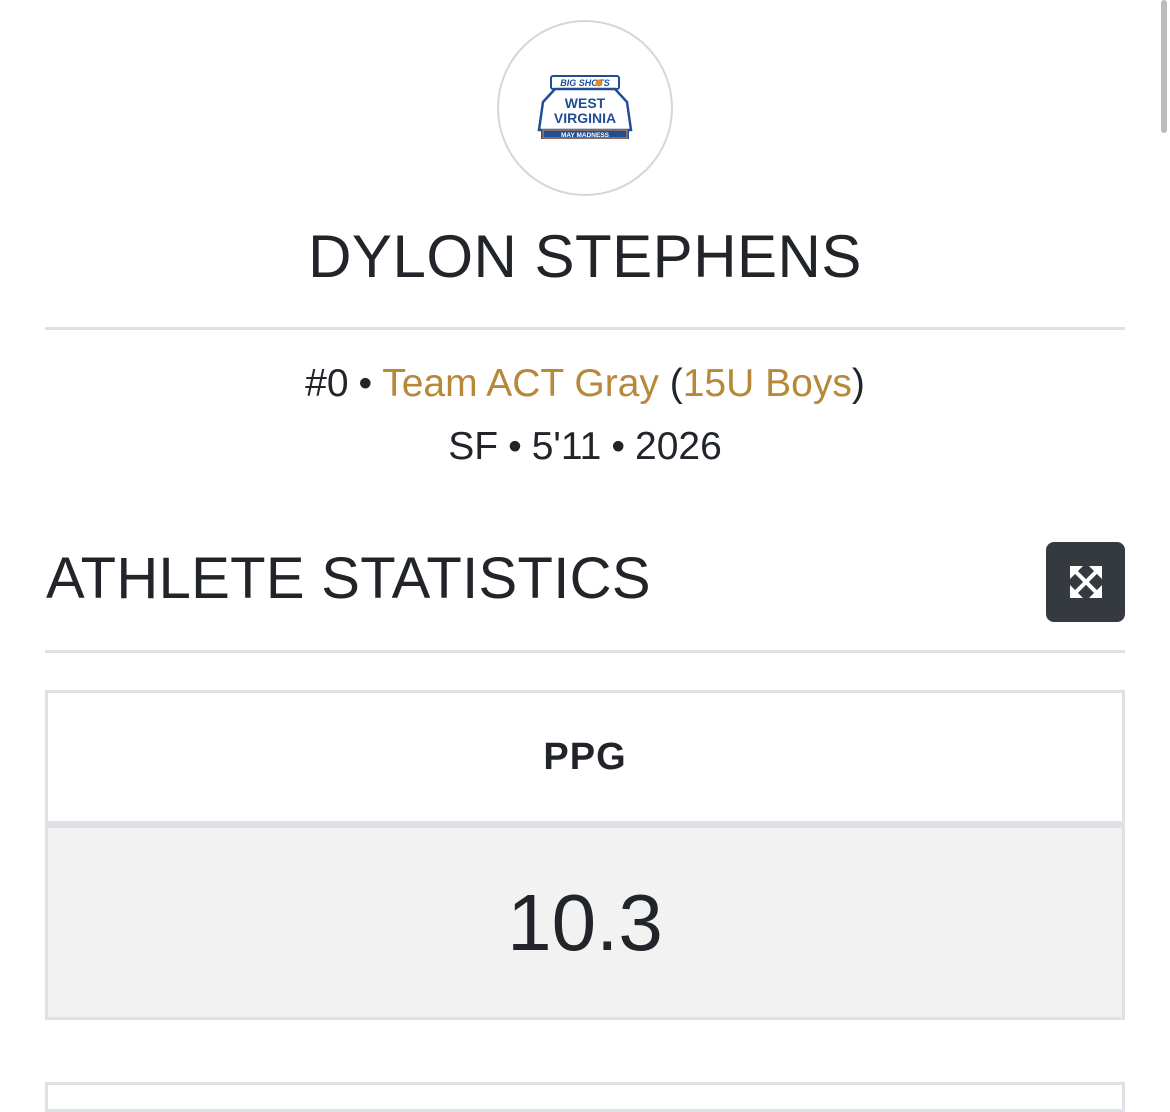  I want to click on event-logo: BIG SHOTS WEST VIRGINIA MAY MADNESS, so click(585, 108).